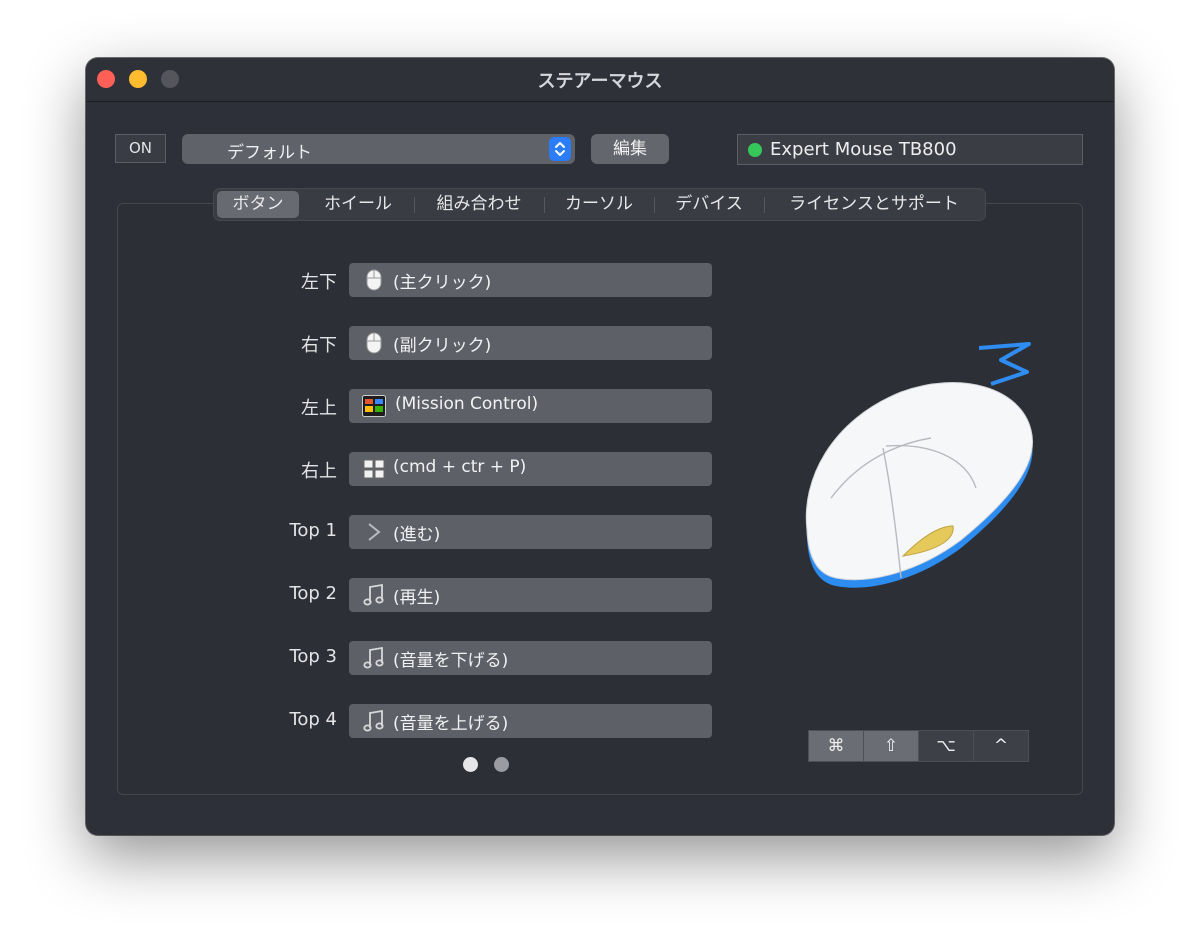 The height and width of the screenshot is (949, 1200). Describe the element at coordinates (313, 719) in the screenshot. I see `button-row-label: Top 4` at that location.